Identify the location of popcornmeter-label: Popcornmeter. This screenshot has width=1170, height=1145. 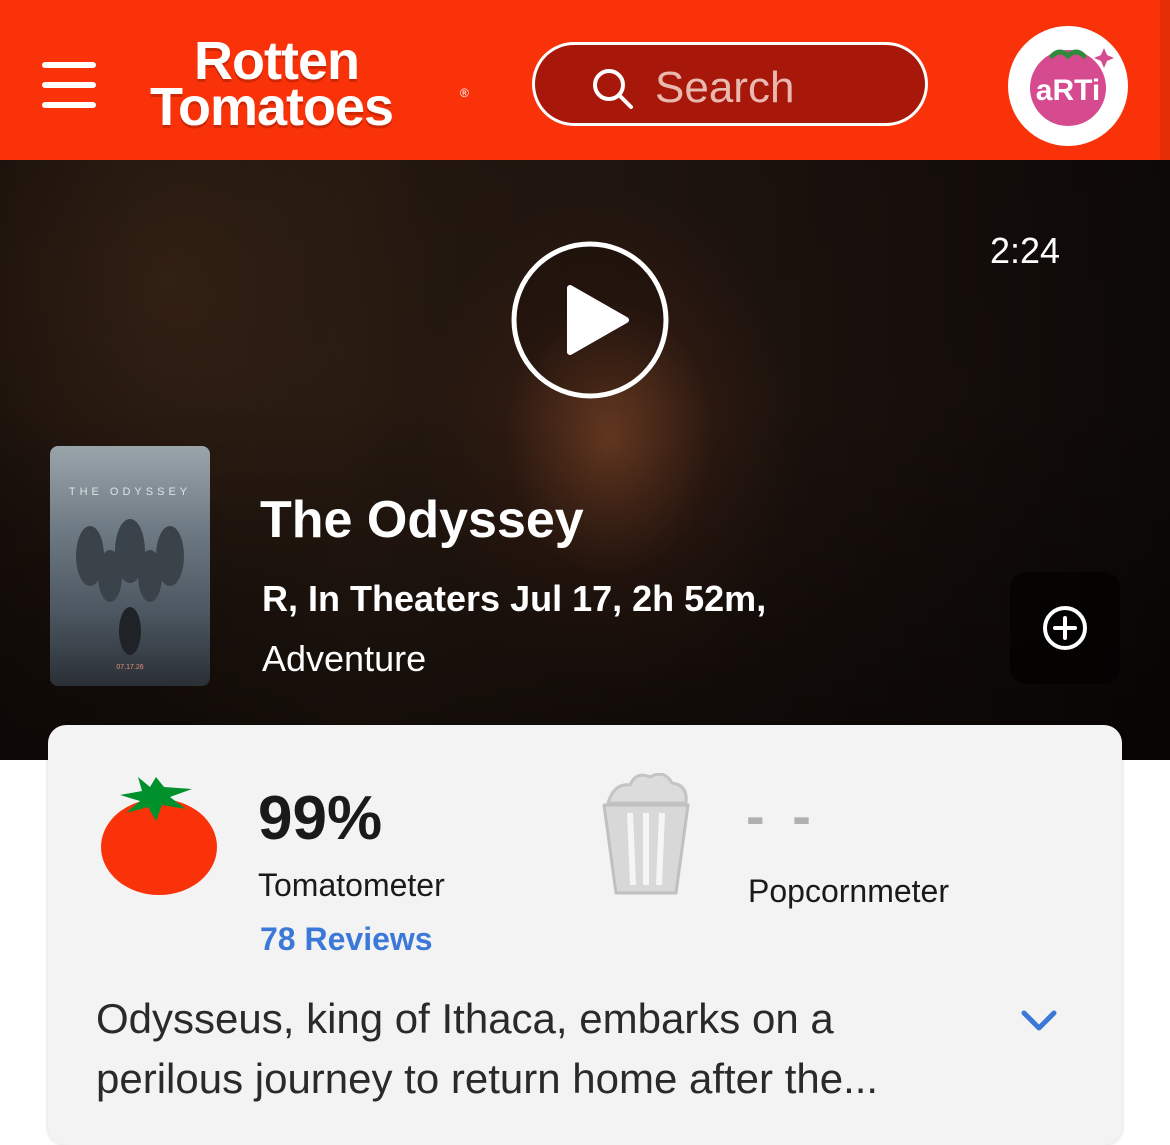
(848, 891).